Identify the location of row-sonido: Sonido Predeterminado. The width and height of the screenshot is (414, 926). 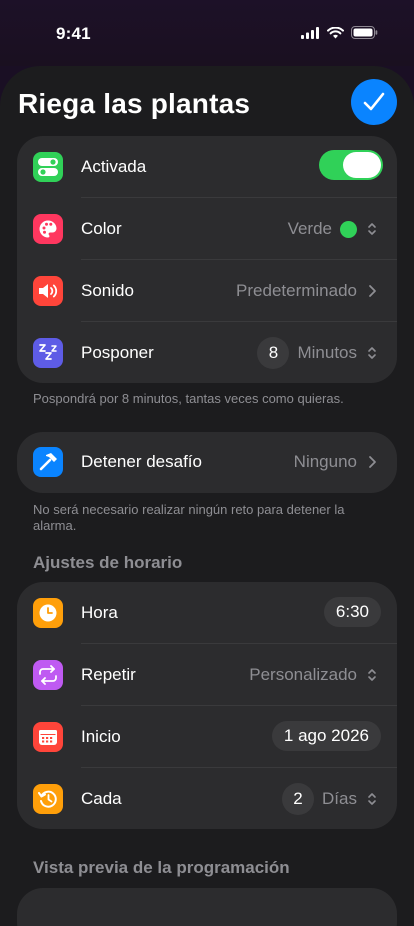
(207, 291).